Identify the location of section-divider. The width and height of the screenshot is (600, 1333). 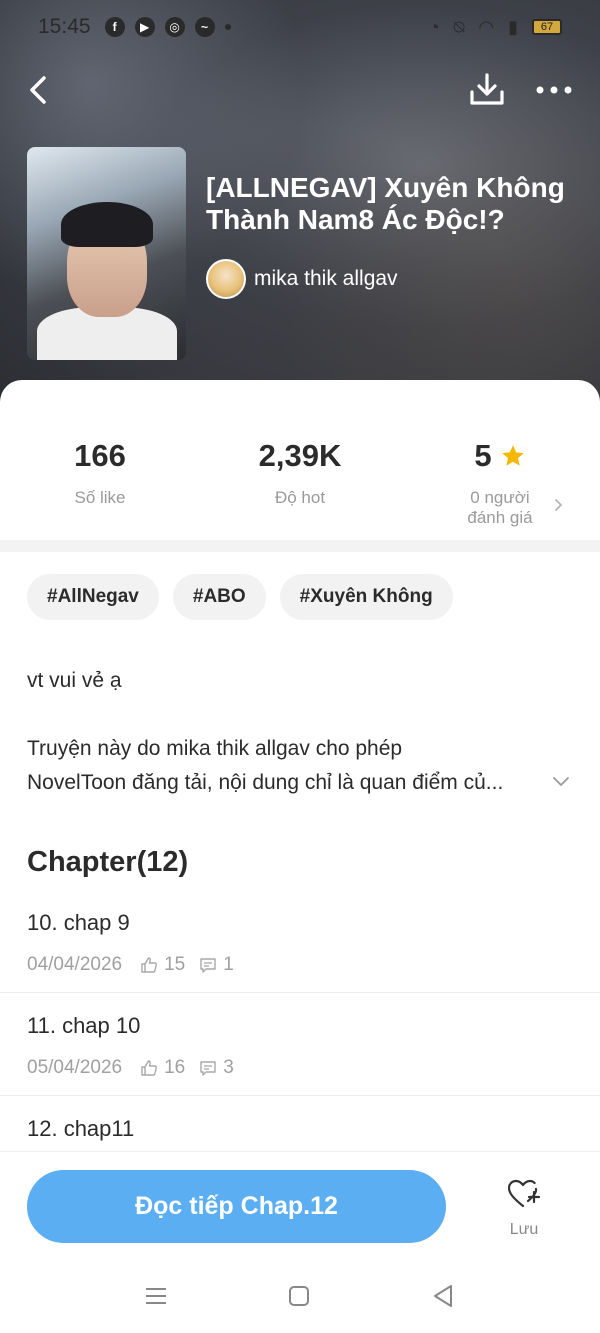
(300, 546).